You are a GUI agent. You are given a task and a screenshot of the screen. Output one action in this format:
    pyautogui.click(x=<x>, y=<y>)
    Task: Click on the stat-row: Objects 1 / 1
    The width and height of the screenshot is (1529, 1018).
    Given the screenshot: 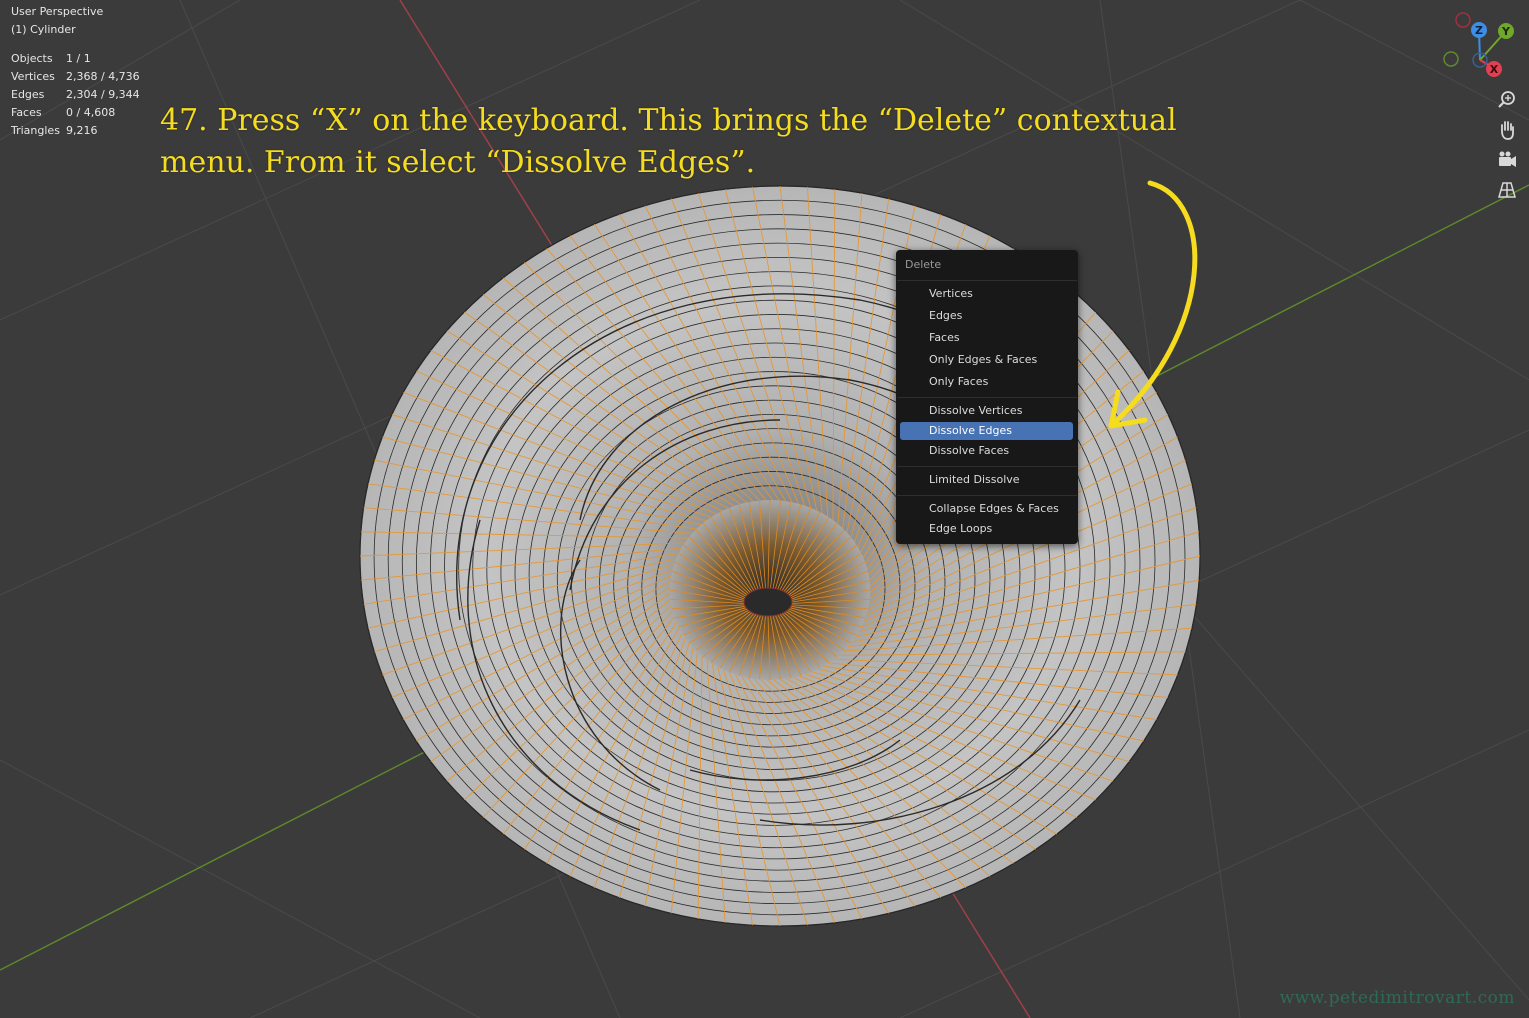 What is the action you would take?
    pyautogui.click(x=75, y=59)
    